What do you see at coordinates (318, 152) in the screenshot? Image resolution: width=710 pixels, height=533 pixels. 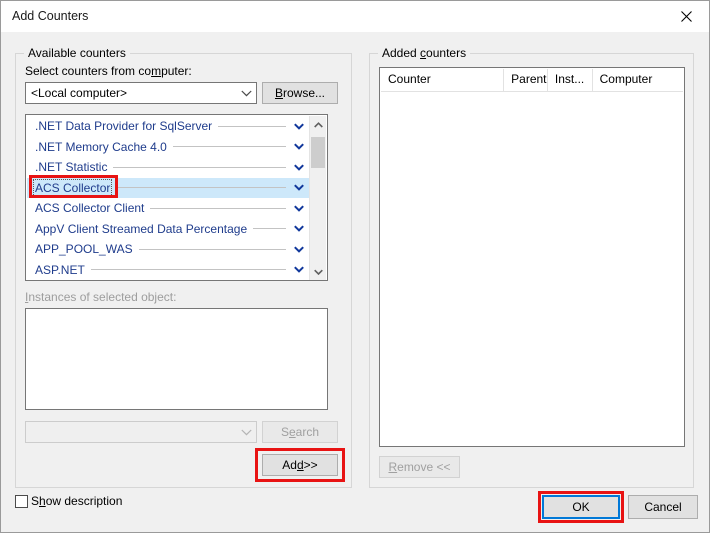 I see `scrollbar-thumb` at bounding box center [318, 152].